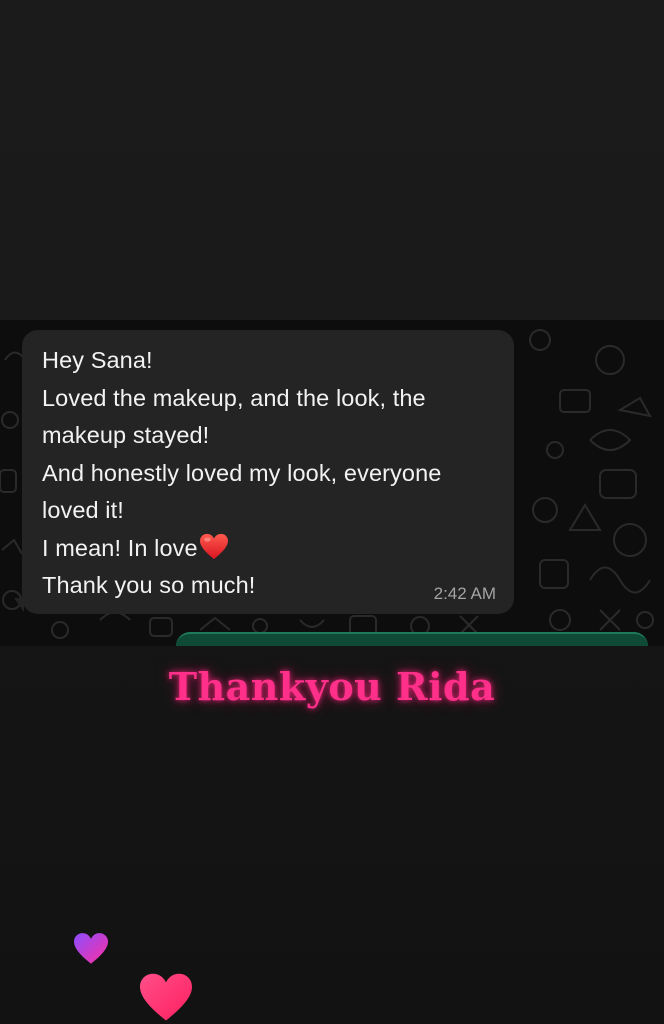  Describe the element at coordinates (268, 549) in the screenshot. I see `message-line-with-emoji: I mean! In love` at that location.